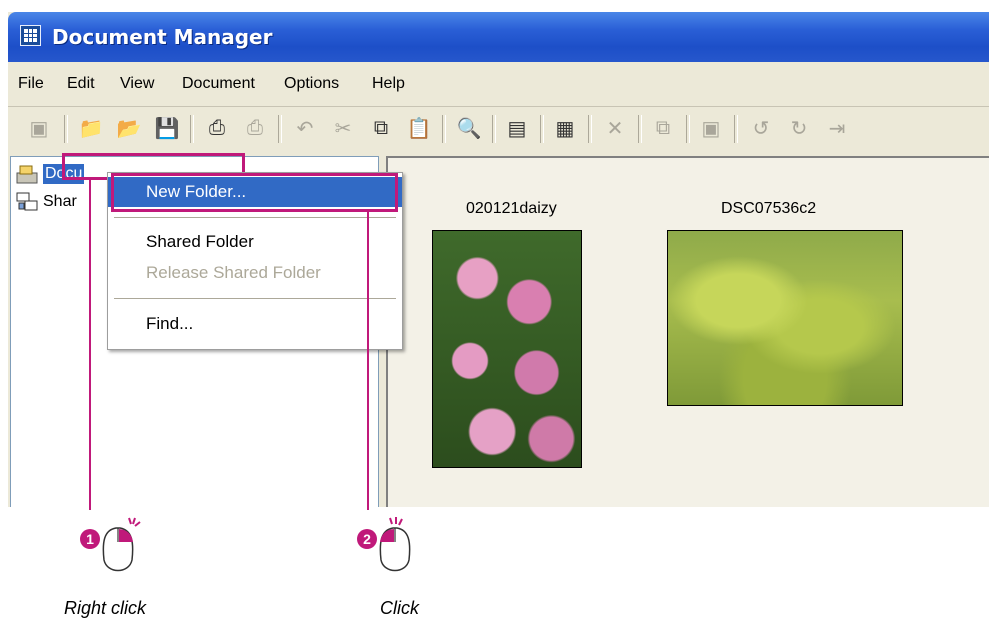 This screenshot has height=624, width=989. What do you see at coordinates (761, 128) in the screenshot?
I see `rotate-left-icon: ↺` at bounding box center [761, 128].